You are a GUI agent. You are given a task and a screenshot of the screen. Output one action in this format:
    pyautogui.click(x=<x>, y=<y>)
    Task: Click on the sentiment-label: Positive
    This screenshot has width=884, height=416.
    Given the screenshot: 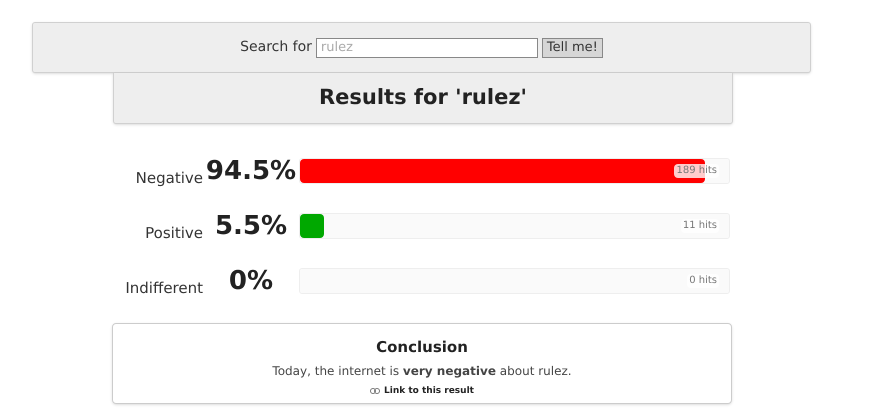 What is the action you would take?
    pyautogui.click(x=173, y=233)
    